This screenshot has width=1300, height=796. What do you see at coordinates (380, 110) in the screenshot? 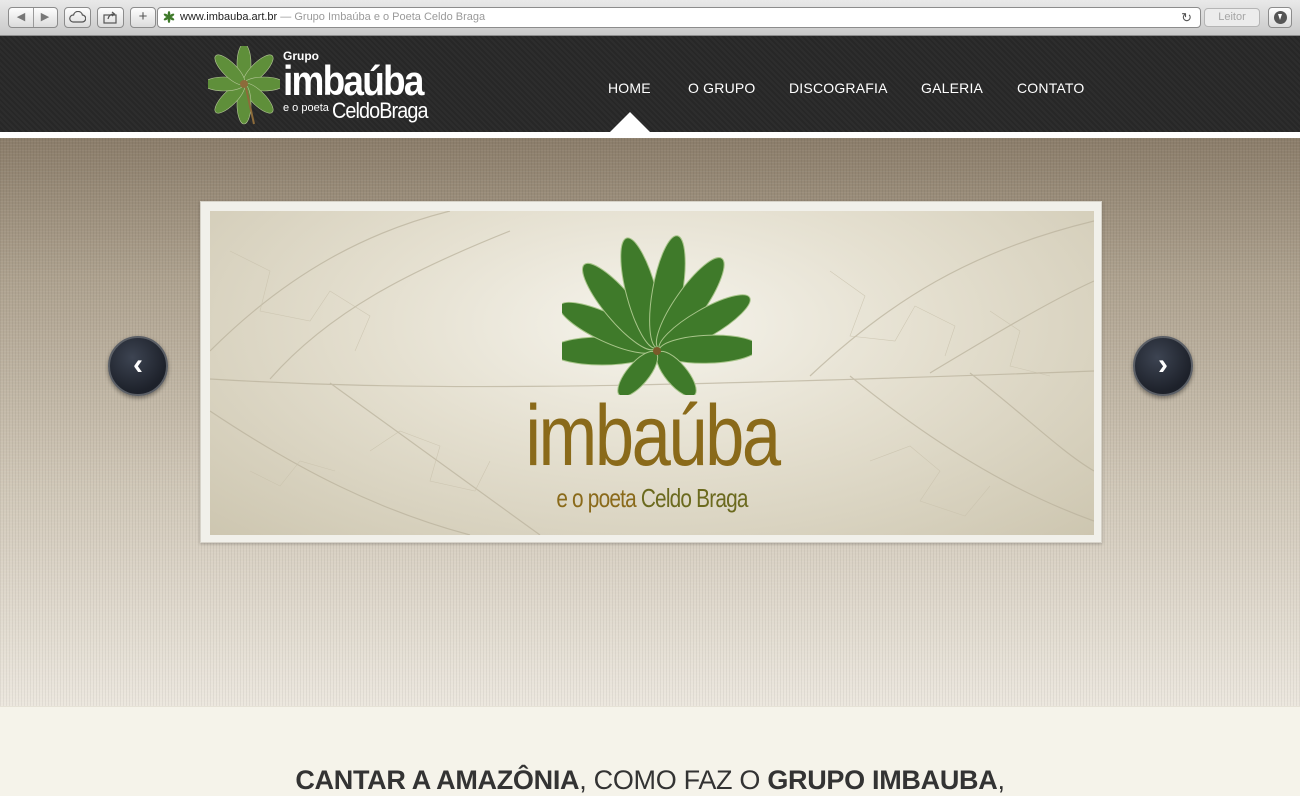
I see `logo-celdo-braga-text: CeldoBraga` at bounding box center [380, 110].